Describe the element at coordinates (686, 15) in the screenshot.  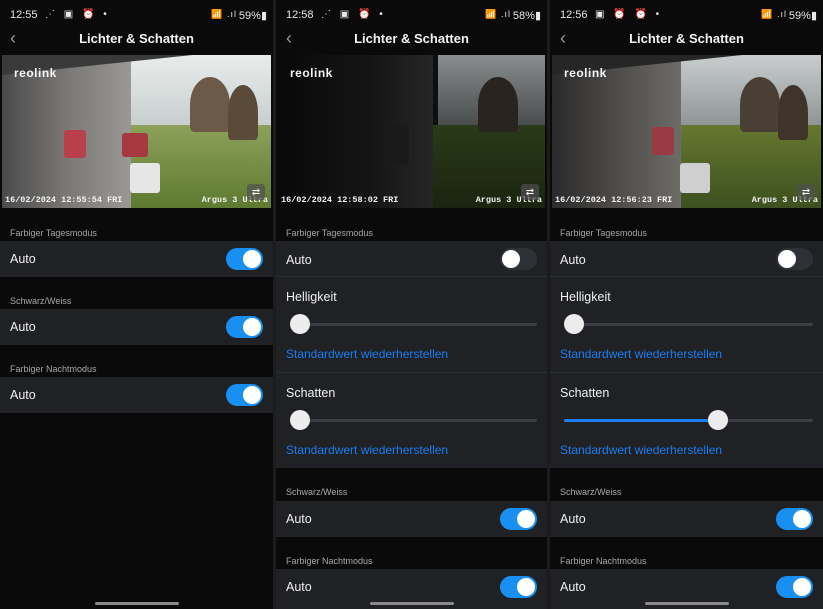
I see `status-bar: 12:56 ▣ ⏰ ⏰ • 📶 .ıl 59%▮` at that location.